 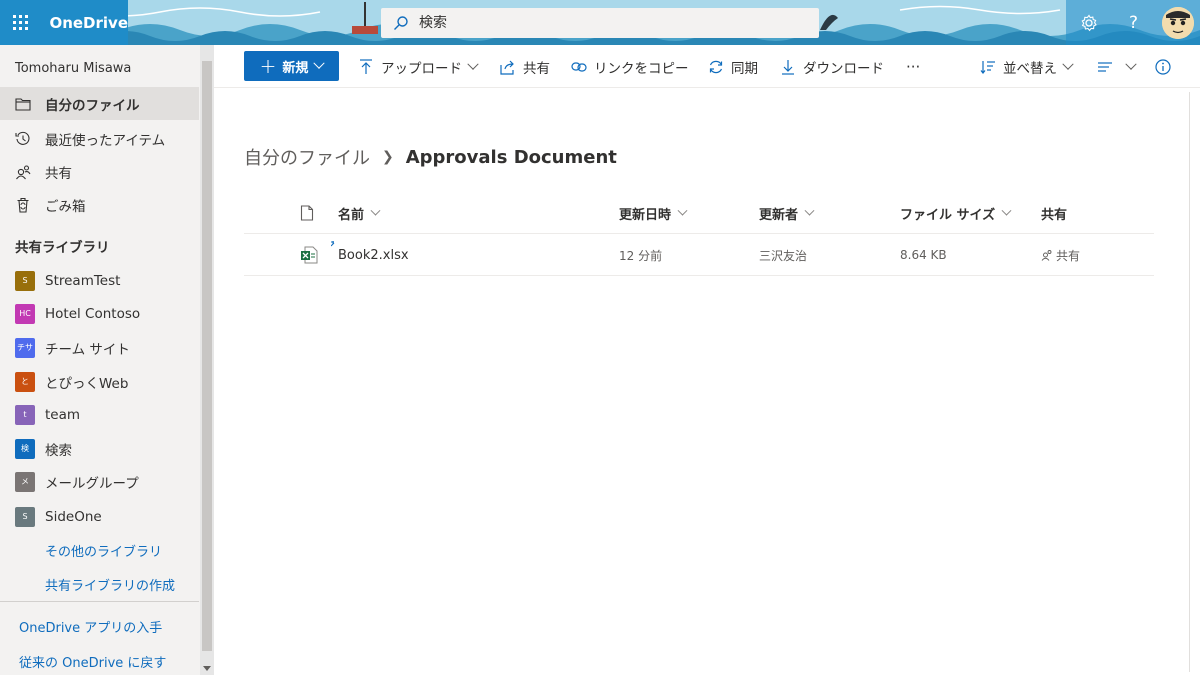 What do you see at coordinates (92, 661) in the screenshot?
I see `classic-onedrive-link: 従来の OneDrive に戻す` at bounding box center [92, 661].